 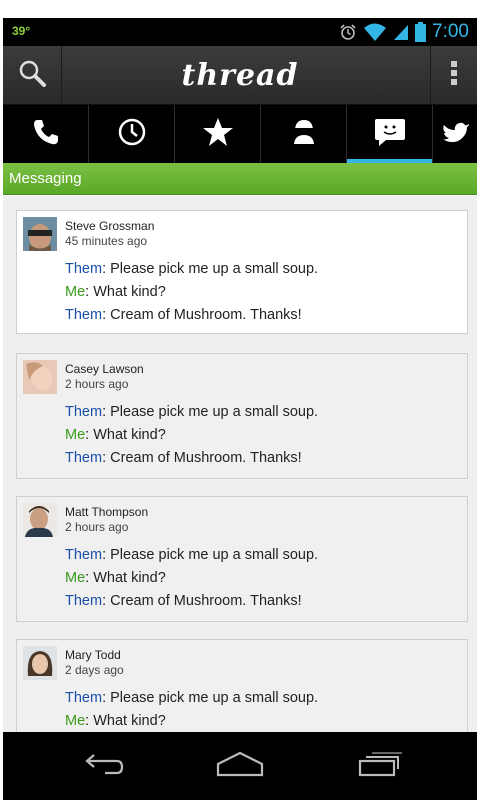 I want to click on tab-calls, so click(x=46, y=134).